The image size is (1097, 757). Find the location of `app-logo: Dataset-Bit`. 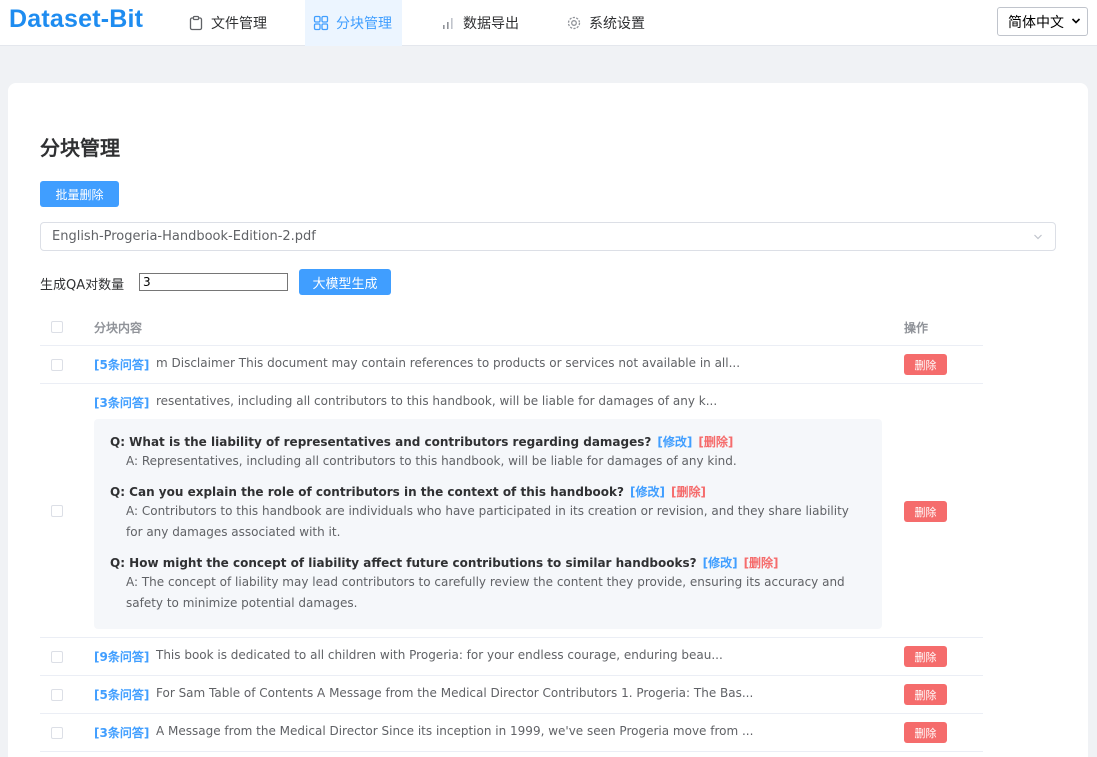

app-logo: Dataset-Bit is located at coordinates (76, 19).